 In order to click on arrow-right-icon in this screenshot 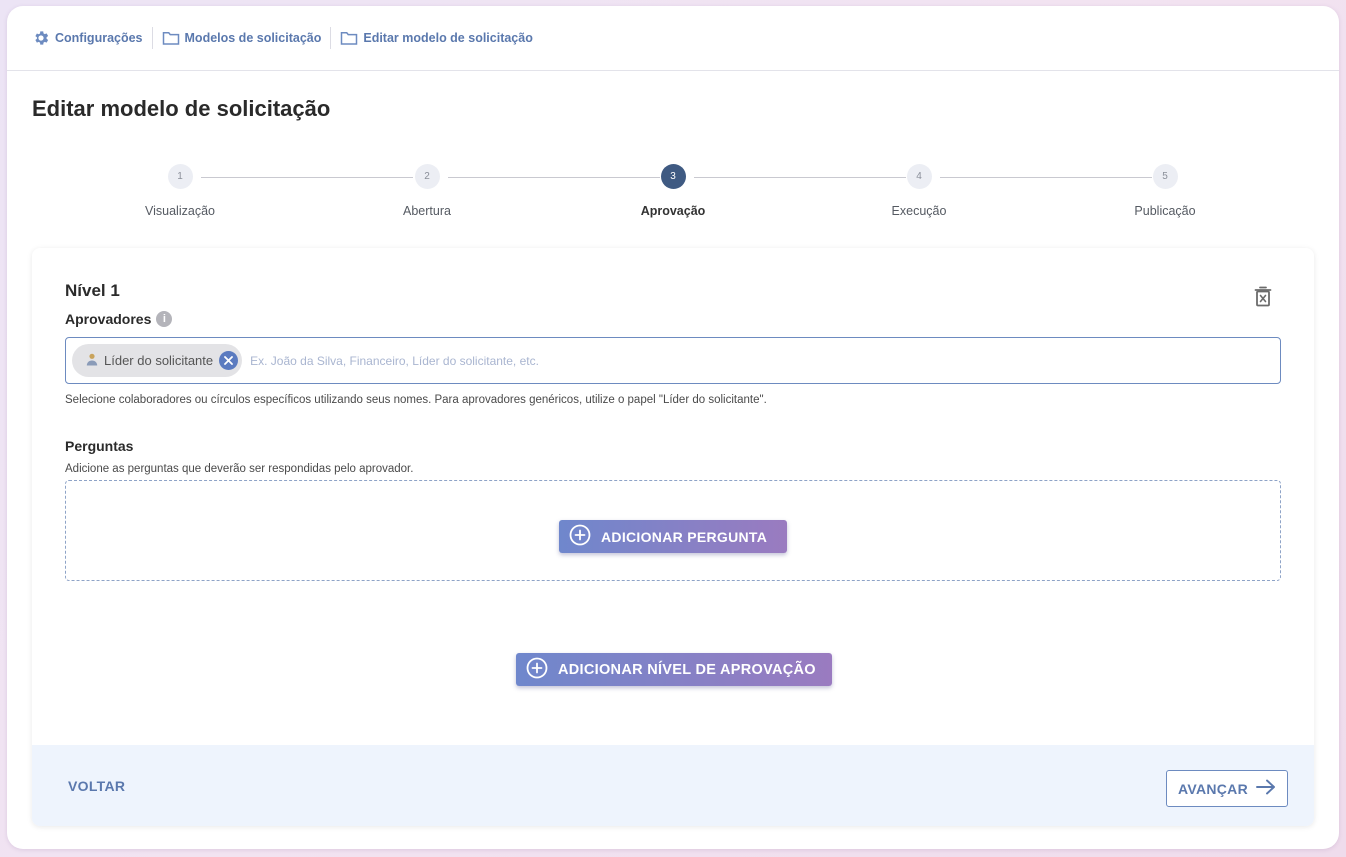, I will do `click(1266, 788)`.